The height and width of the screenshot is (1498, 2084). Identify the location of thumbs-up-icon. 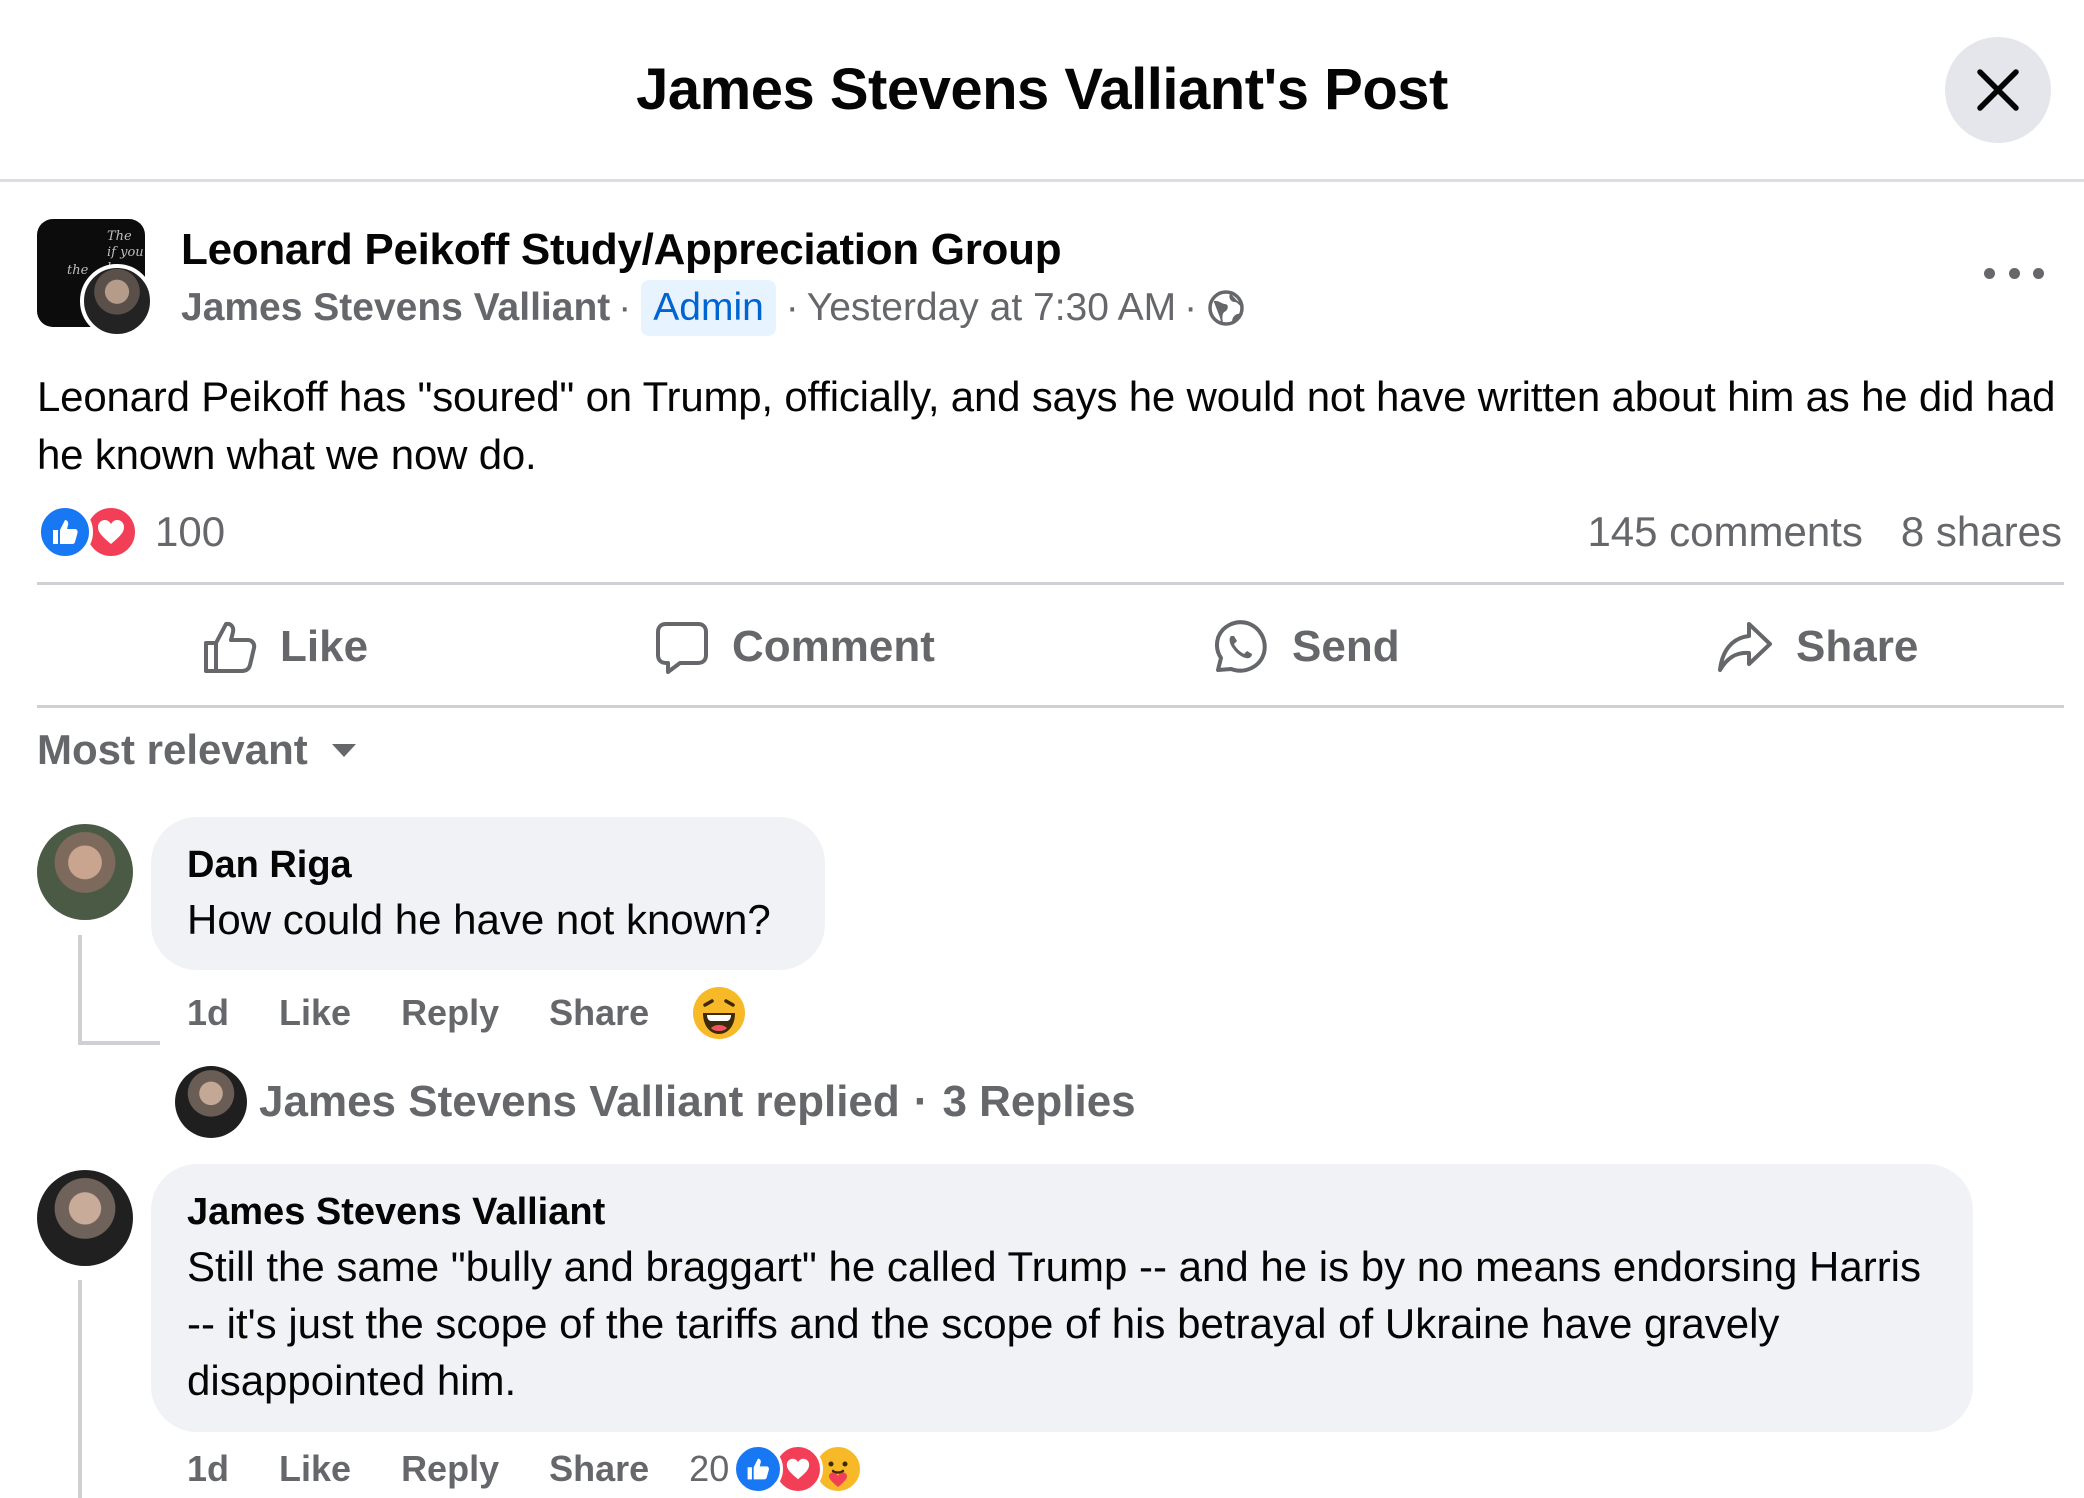
(230, 647).